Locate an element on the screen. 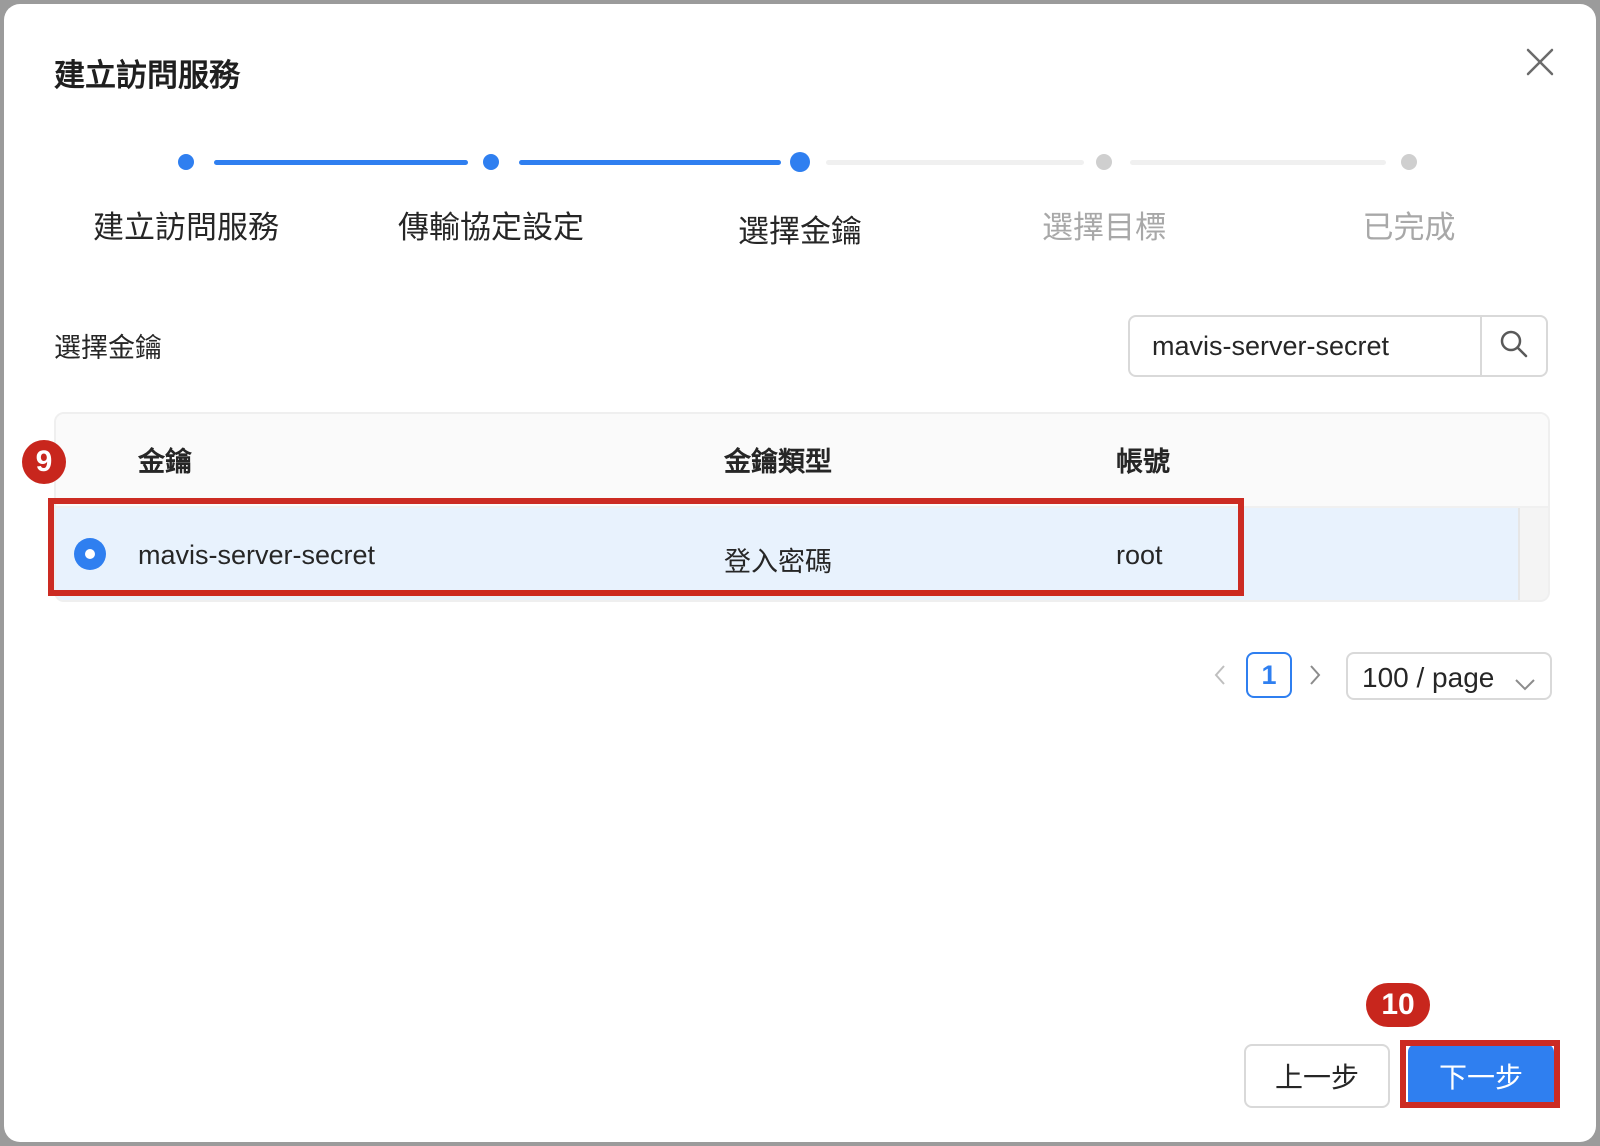  pagination-prev is located at coordinates (1220, 677).